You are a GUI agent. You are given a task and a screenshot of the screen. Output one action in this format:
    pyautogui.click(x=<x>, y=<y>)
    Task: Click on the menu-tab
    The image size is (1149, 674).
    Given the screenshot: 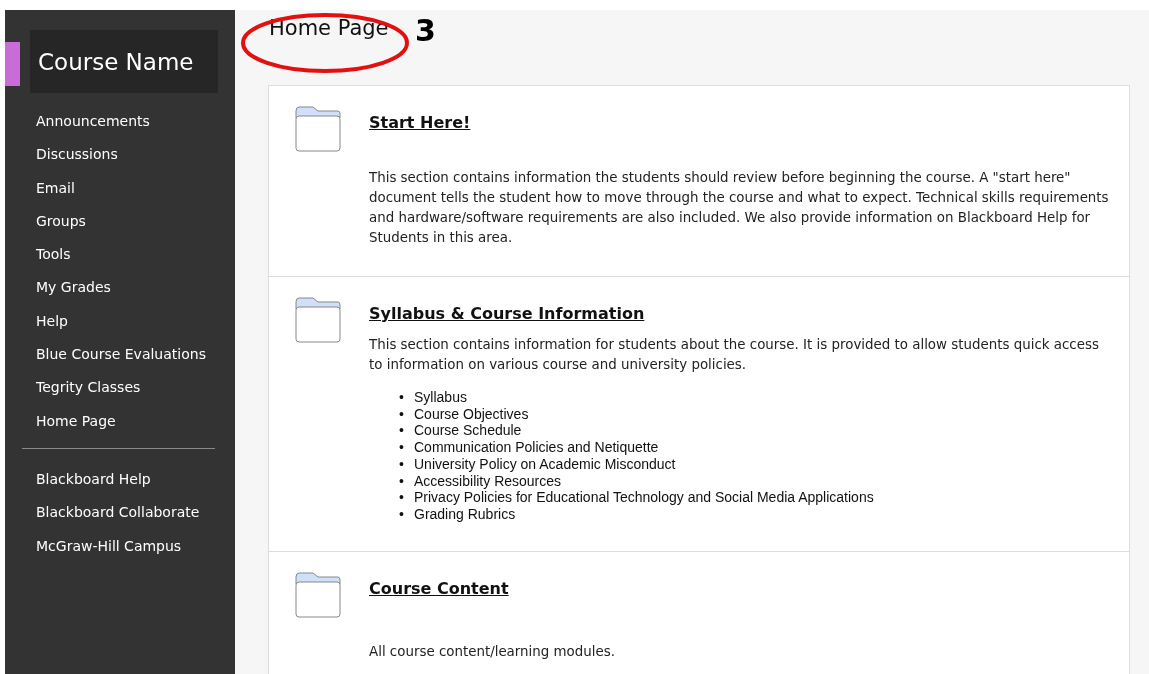 What is the action you would take?
    pyautogui.click(x=12, y=64)
    